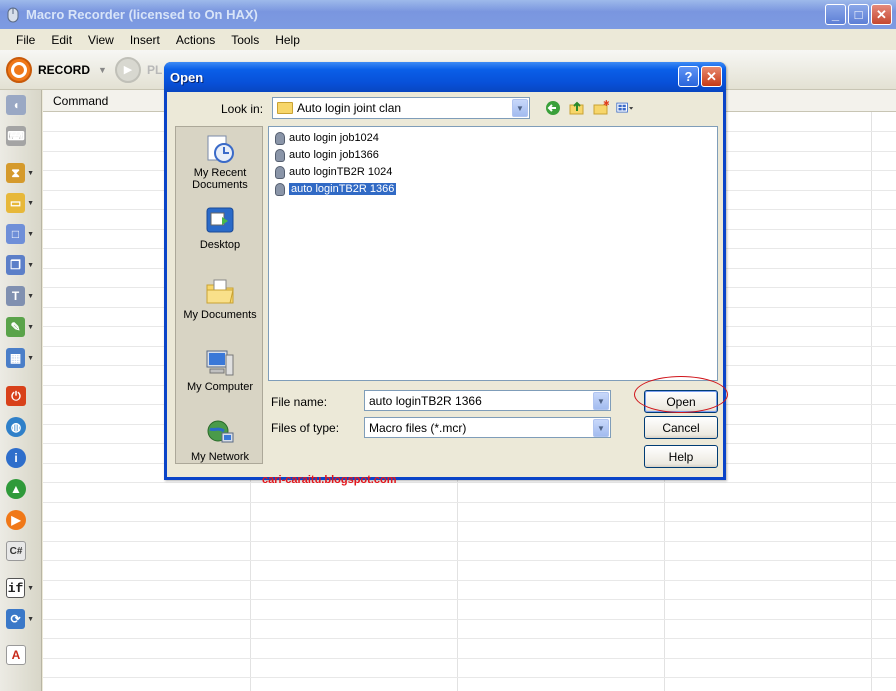  What do you see at coordinates (61, 40) in the screenshot?
I see `menu-edit: Edit` at bounding box center [61, 40].